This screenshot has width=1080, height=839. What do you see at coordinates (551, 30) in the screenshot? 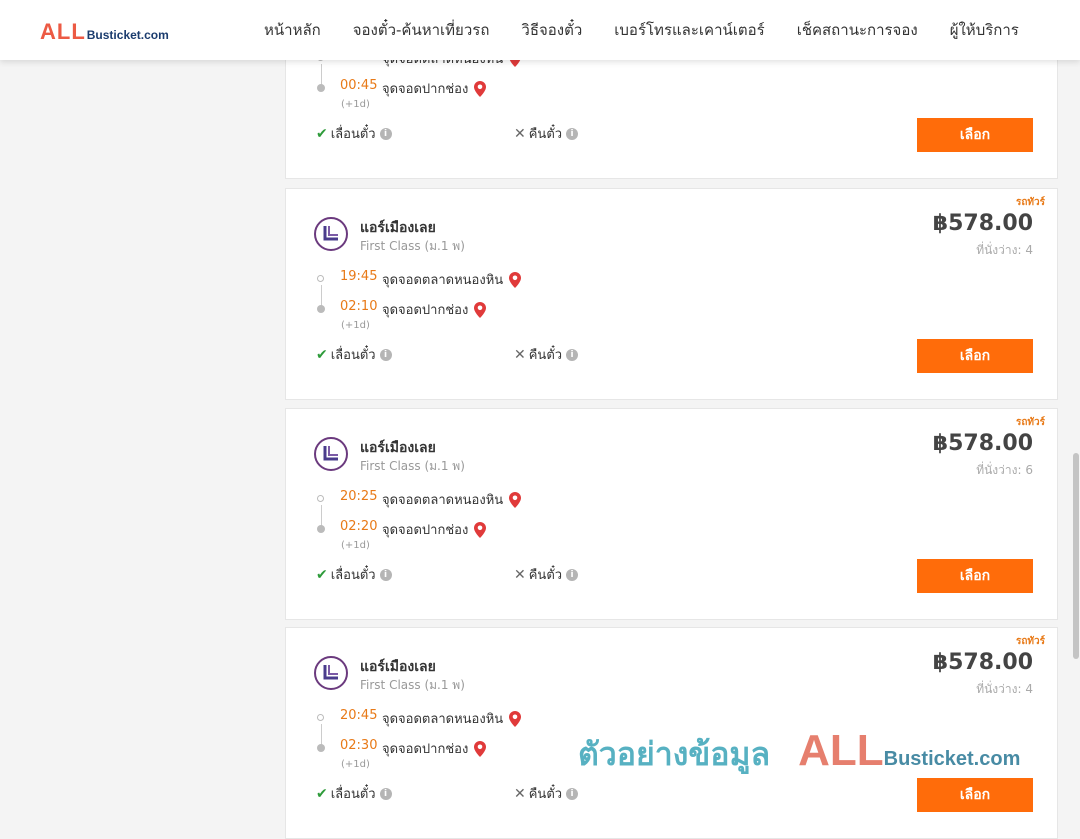
I see `nav-how-to-book: วิธีจองตั๋ว` at bounding box center [551, 30].